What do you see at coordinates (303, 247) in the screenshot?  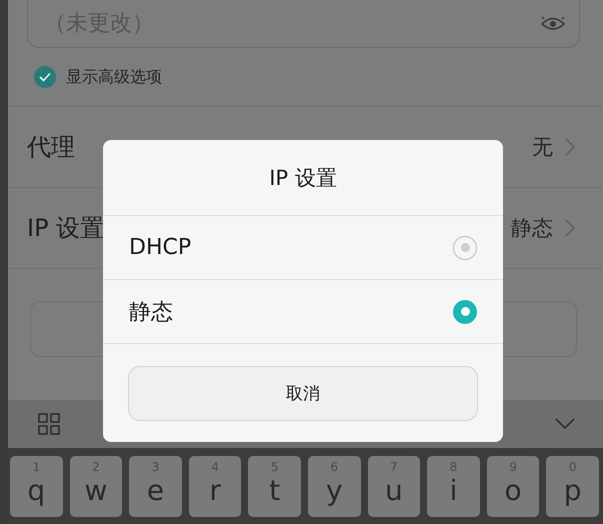 I see `option-row: DHCP` at bounding box center [303, 247].